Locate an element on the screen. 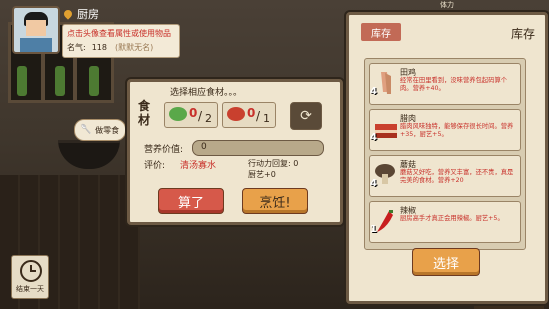 This screenshot has width=549, height=309. slot-need-count: 2 is located at coordinates (208, 118).